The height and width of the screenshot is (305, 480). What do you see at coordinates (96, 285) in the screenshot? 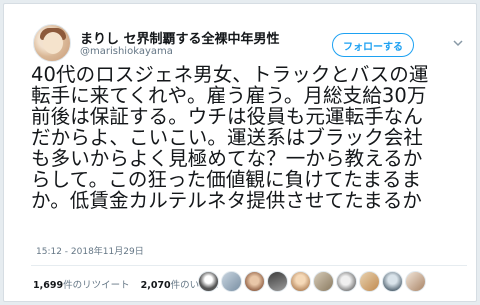
I see `retweets-label: 件のリツイート` at bounding box center [96, 285].